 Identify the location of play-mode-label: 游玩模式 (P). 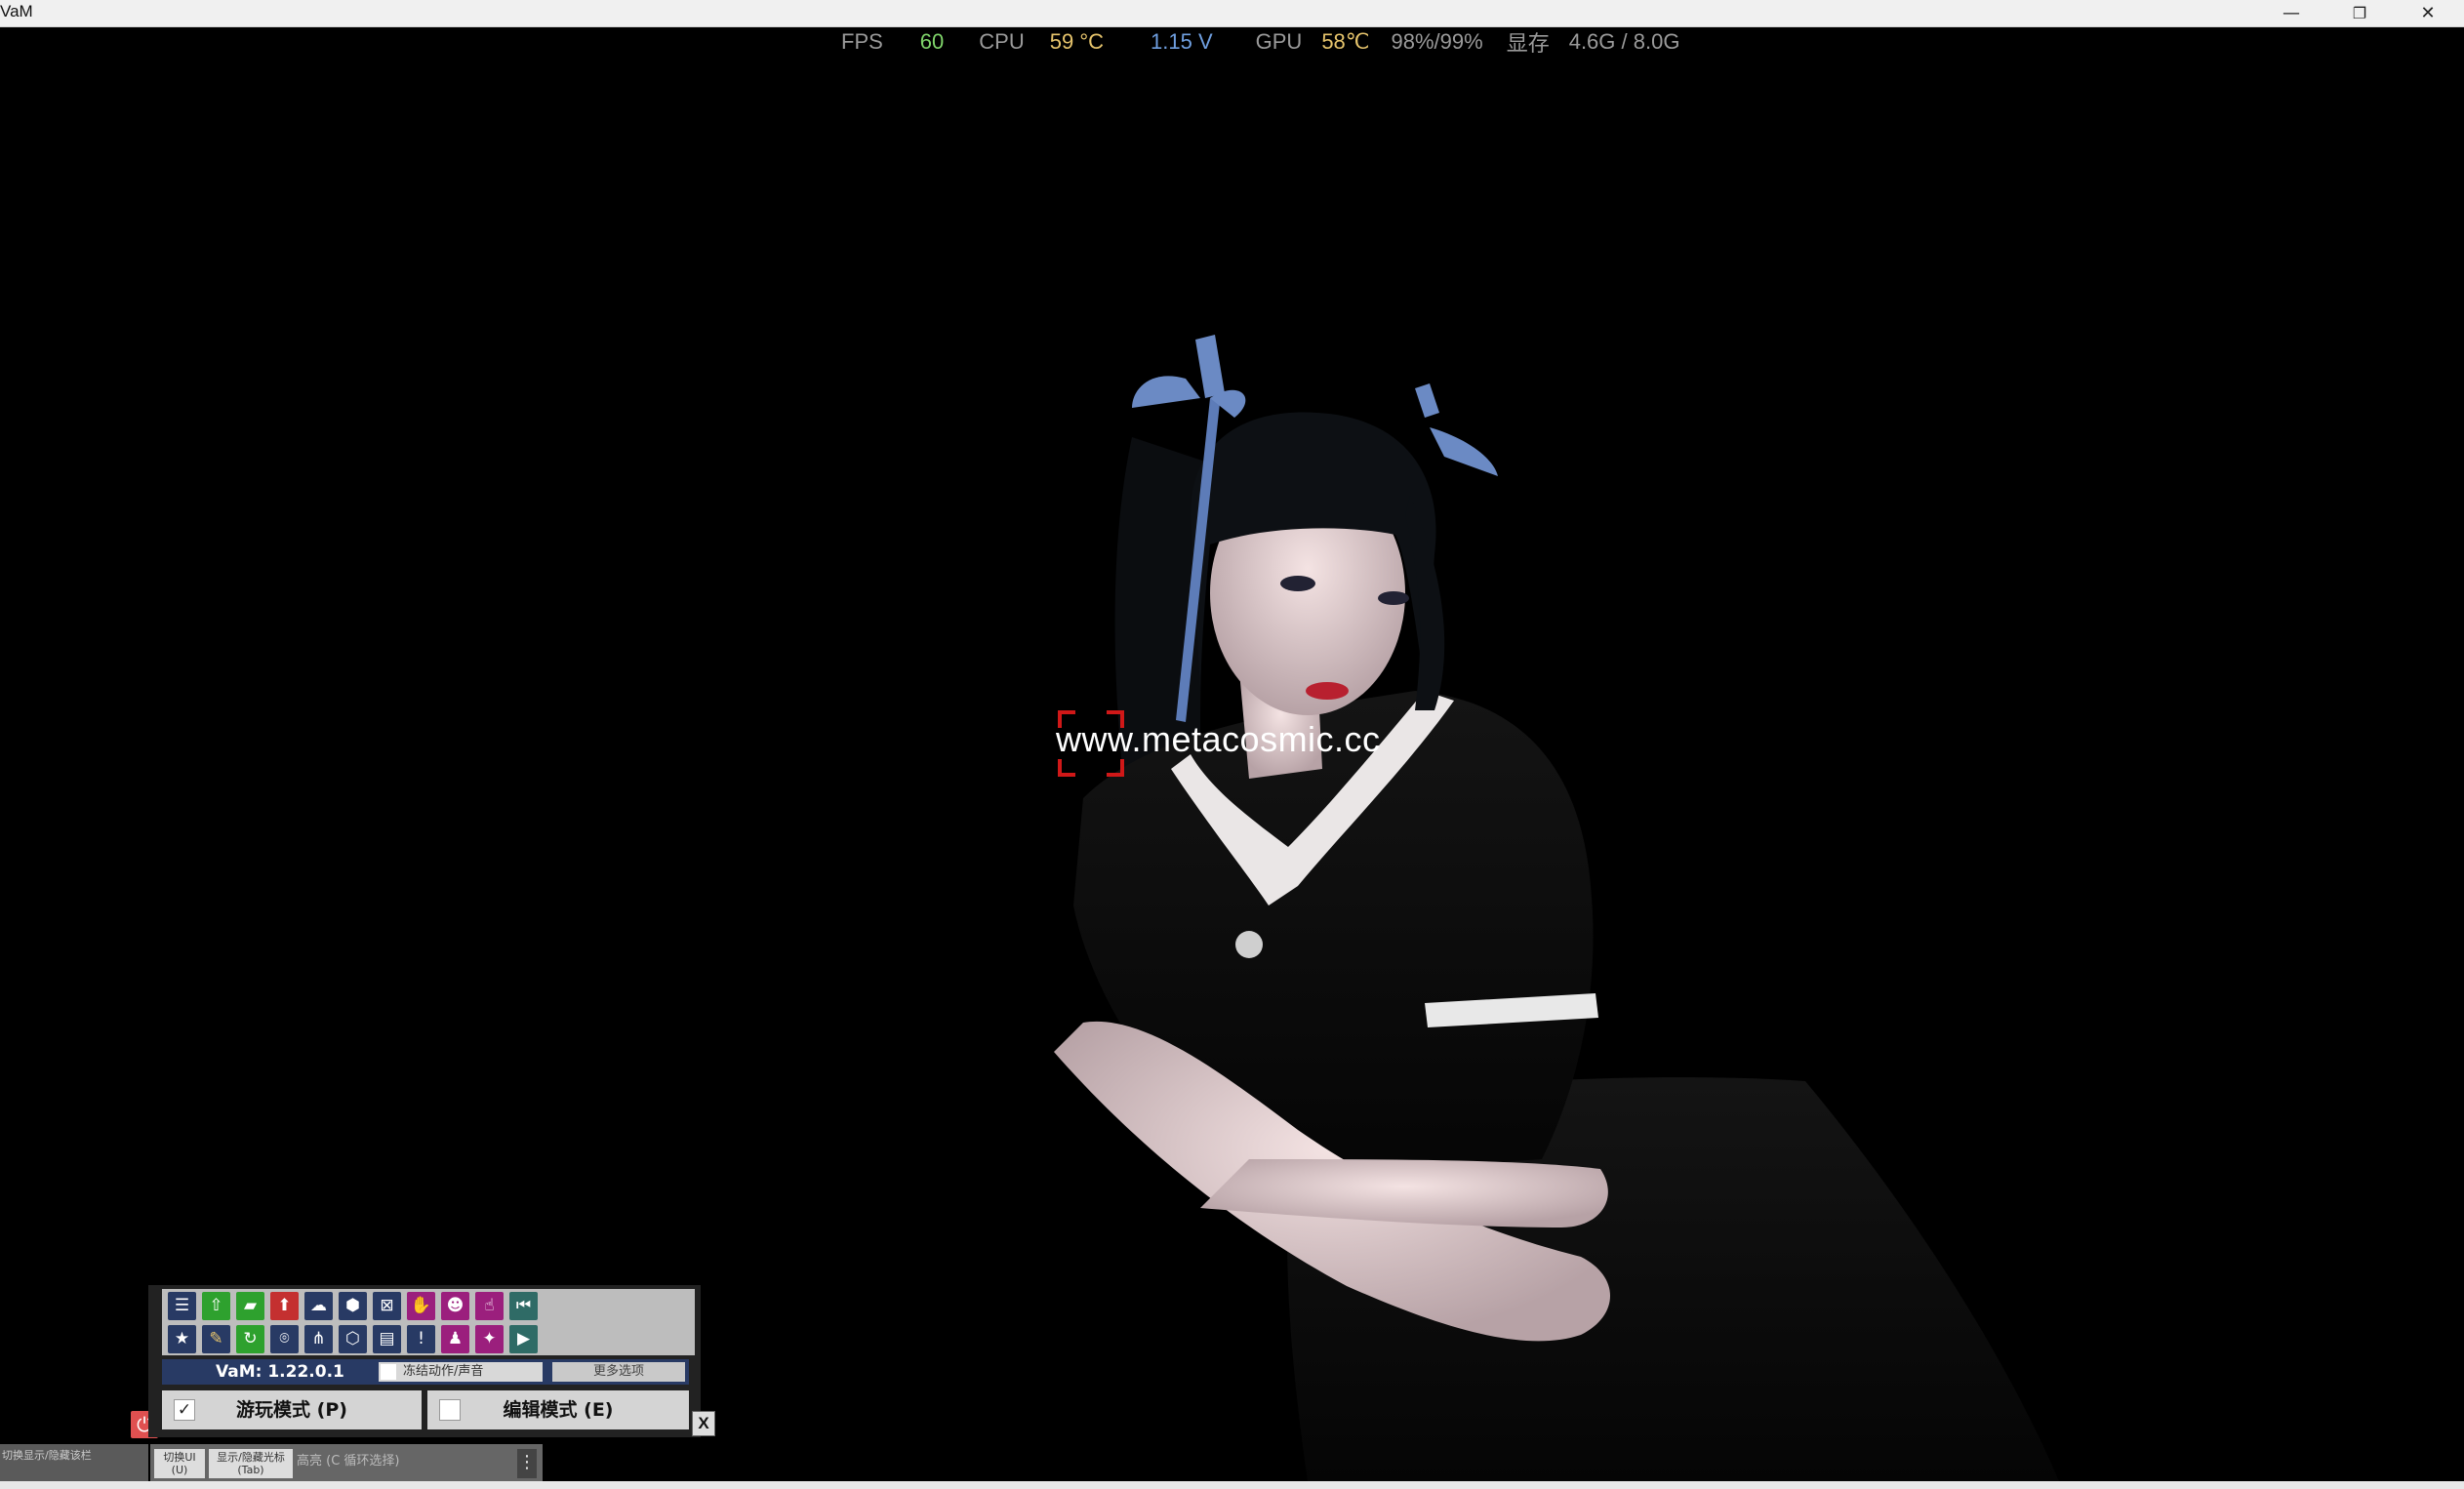
(291, 1410).